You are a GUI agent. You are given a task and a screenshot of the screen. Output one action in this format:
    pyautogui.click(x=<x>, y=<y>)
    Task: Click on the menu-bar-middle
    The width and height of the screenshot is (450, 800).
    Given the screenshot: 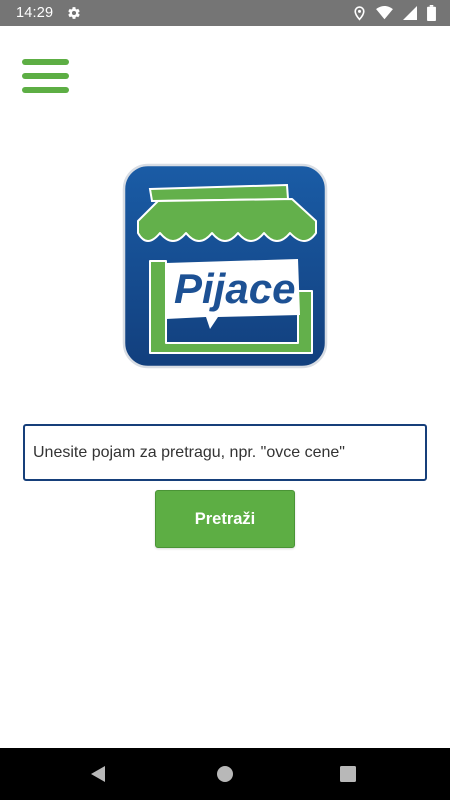 What is the action you would take?
    pyautogui.click(x=45, y=76)
    